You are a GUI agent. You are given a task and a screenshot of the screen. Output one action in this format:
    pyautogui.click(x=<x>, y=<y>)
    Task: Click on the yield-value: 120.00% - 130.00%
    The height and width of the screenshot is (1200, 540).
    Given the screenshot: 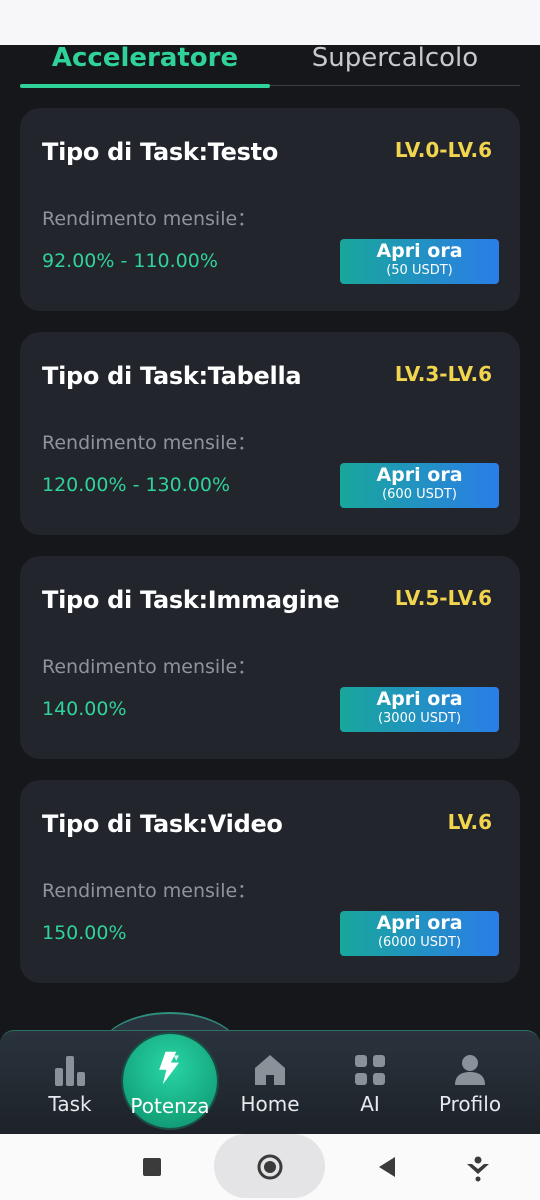 What is the action you would take?
    pyautogui.click(x=136, y=485)
    